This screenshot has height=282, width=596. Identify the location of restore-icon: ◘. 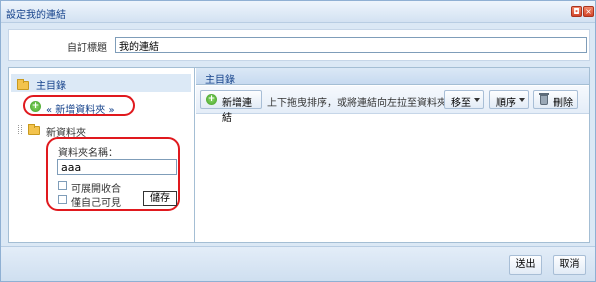
(576, 11).